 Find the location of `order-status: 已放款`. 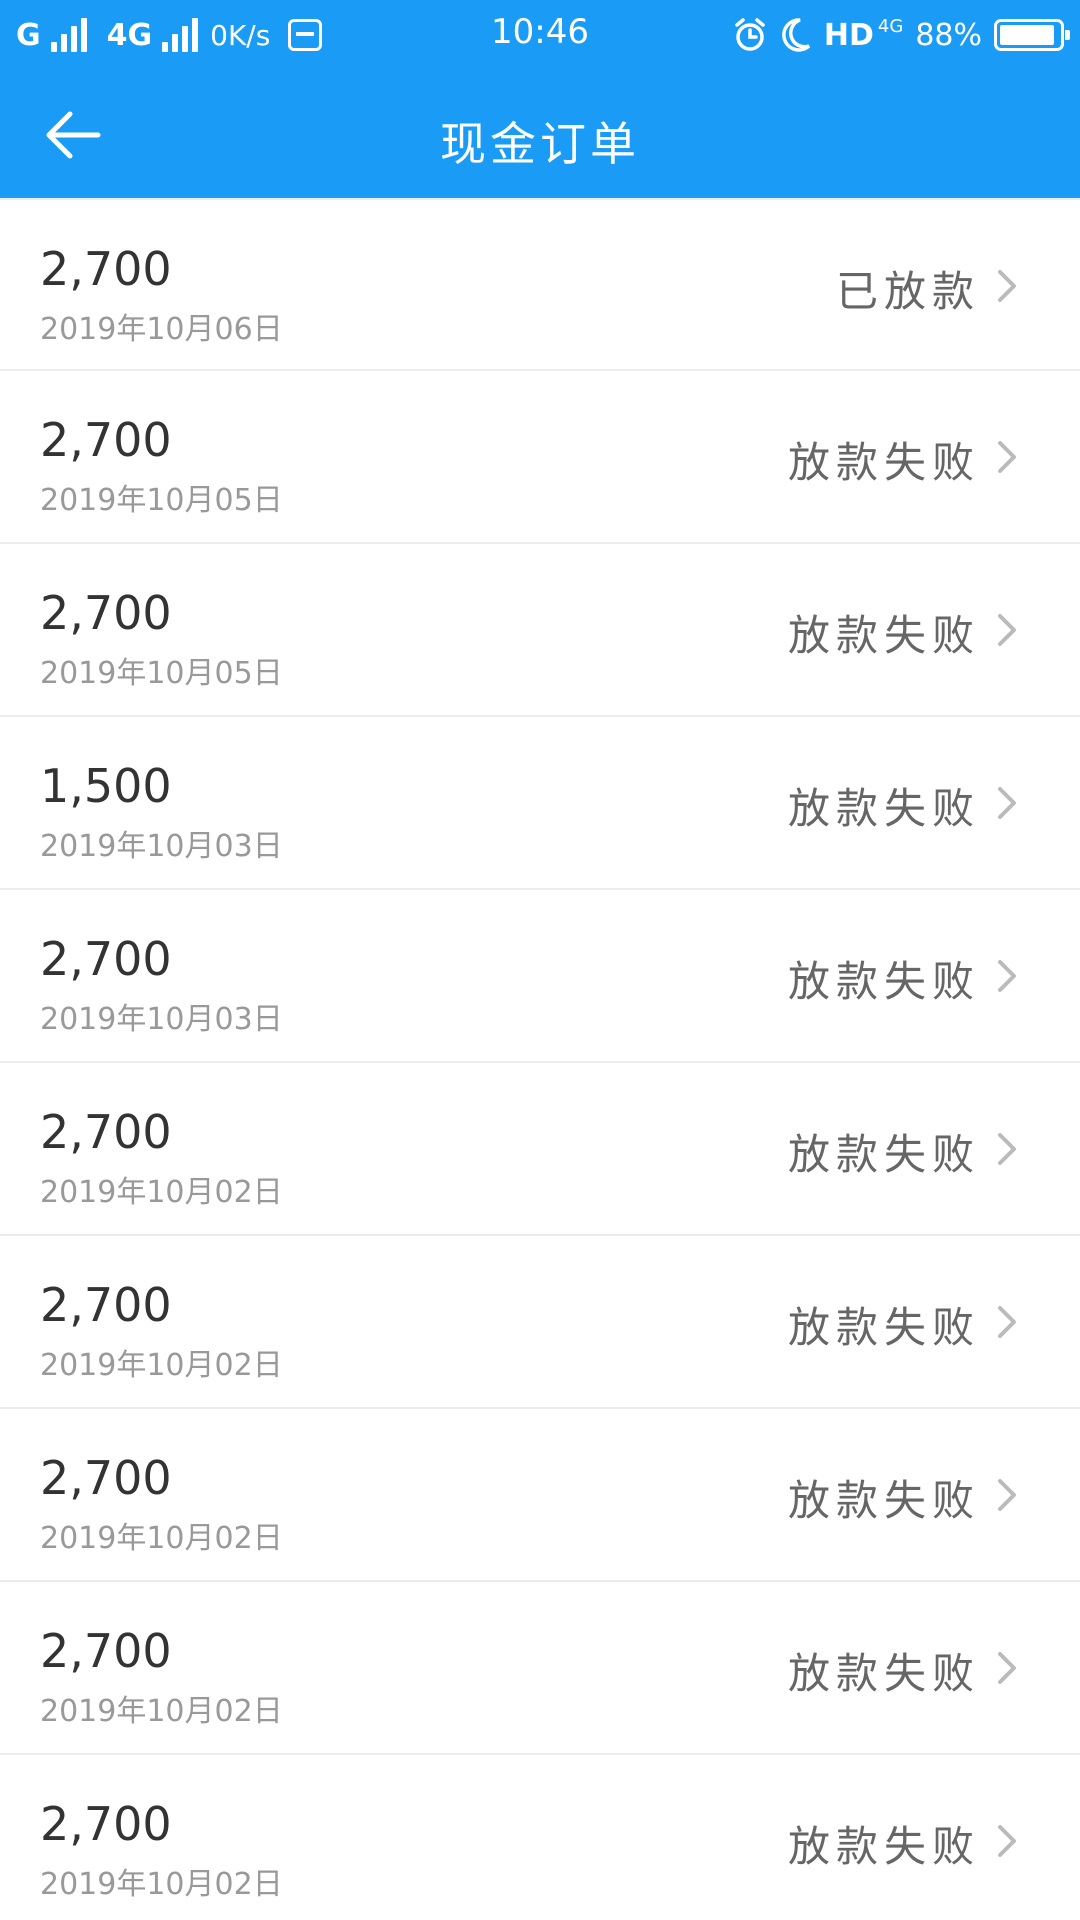

order-status: 已放款 is located at coordinates (907, 291).